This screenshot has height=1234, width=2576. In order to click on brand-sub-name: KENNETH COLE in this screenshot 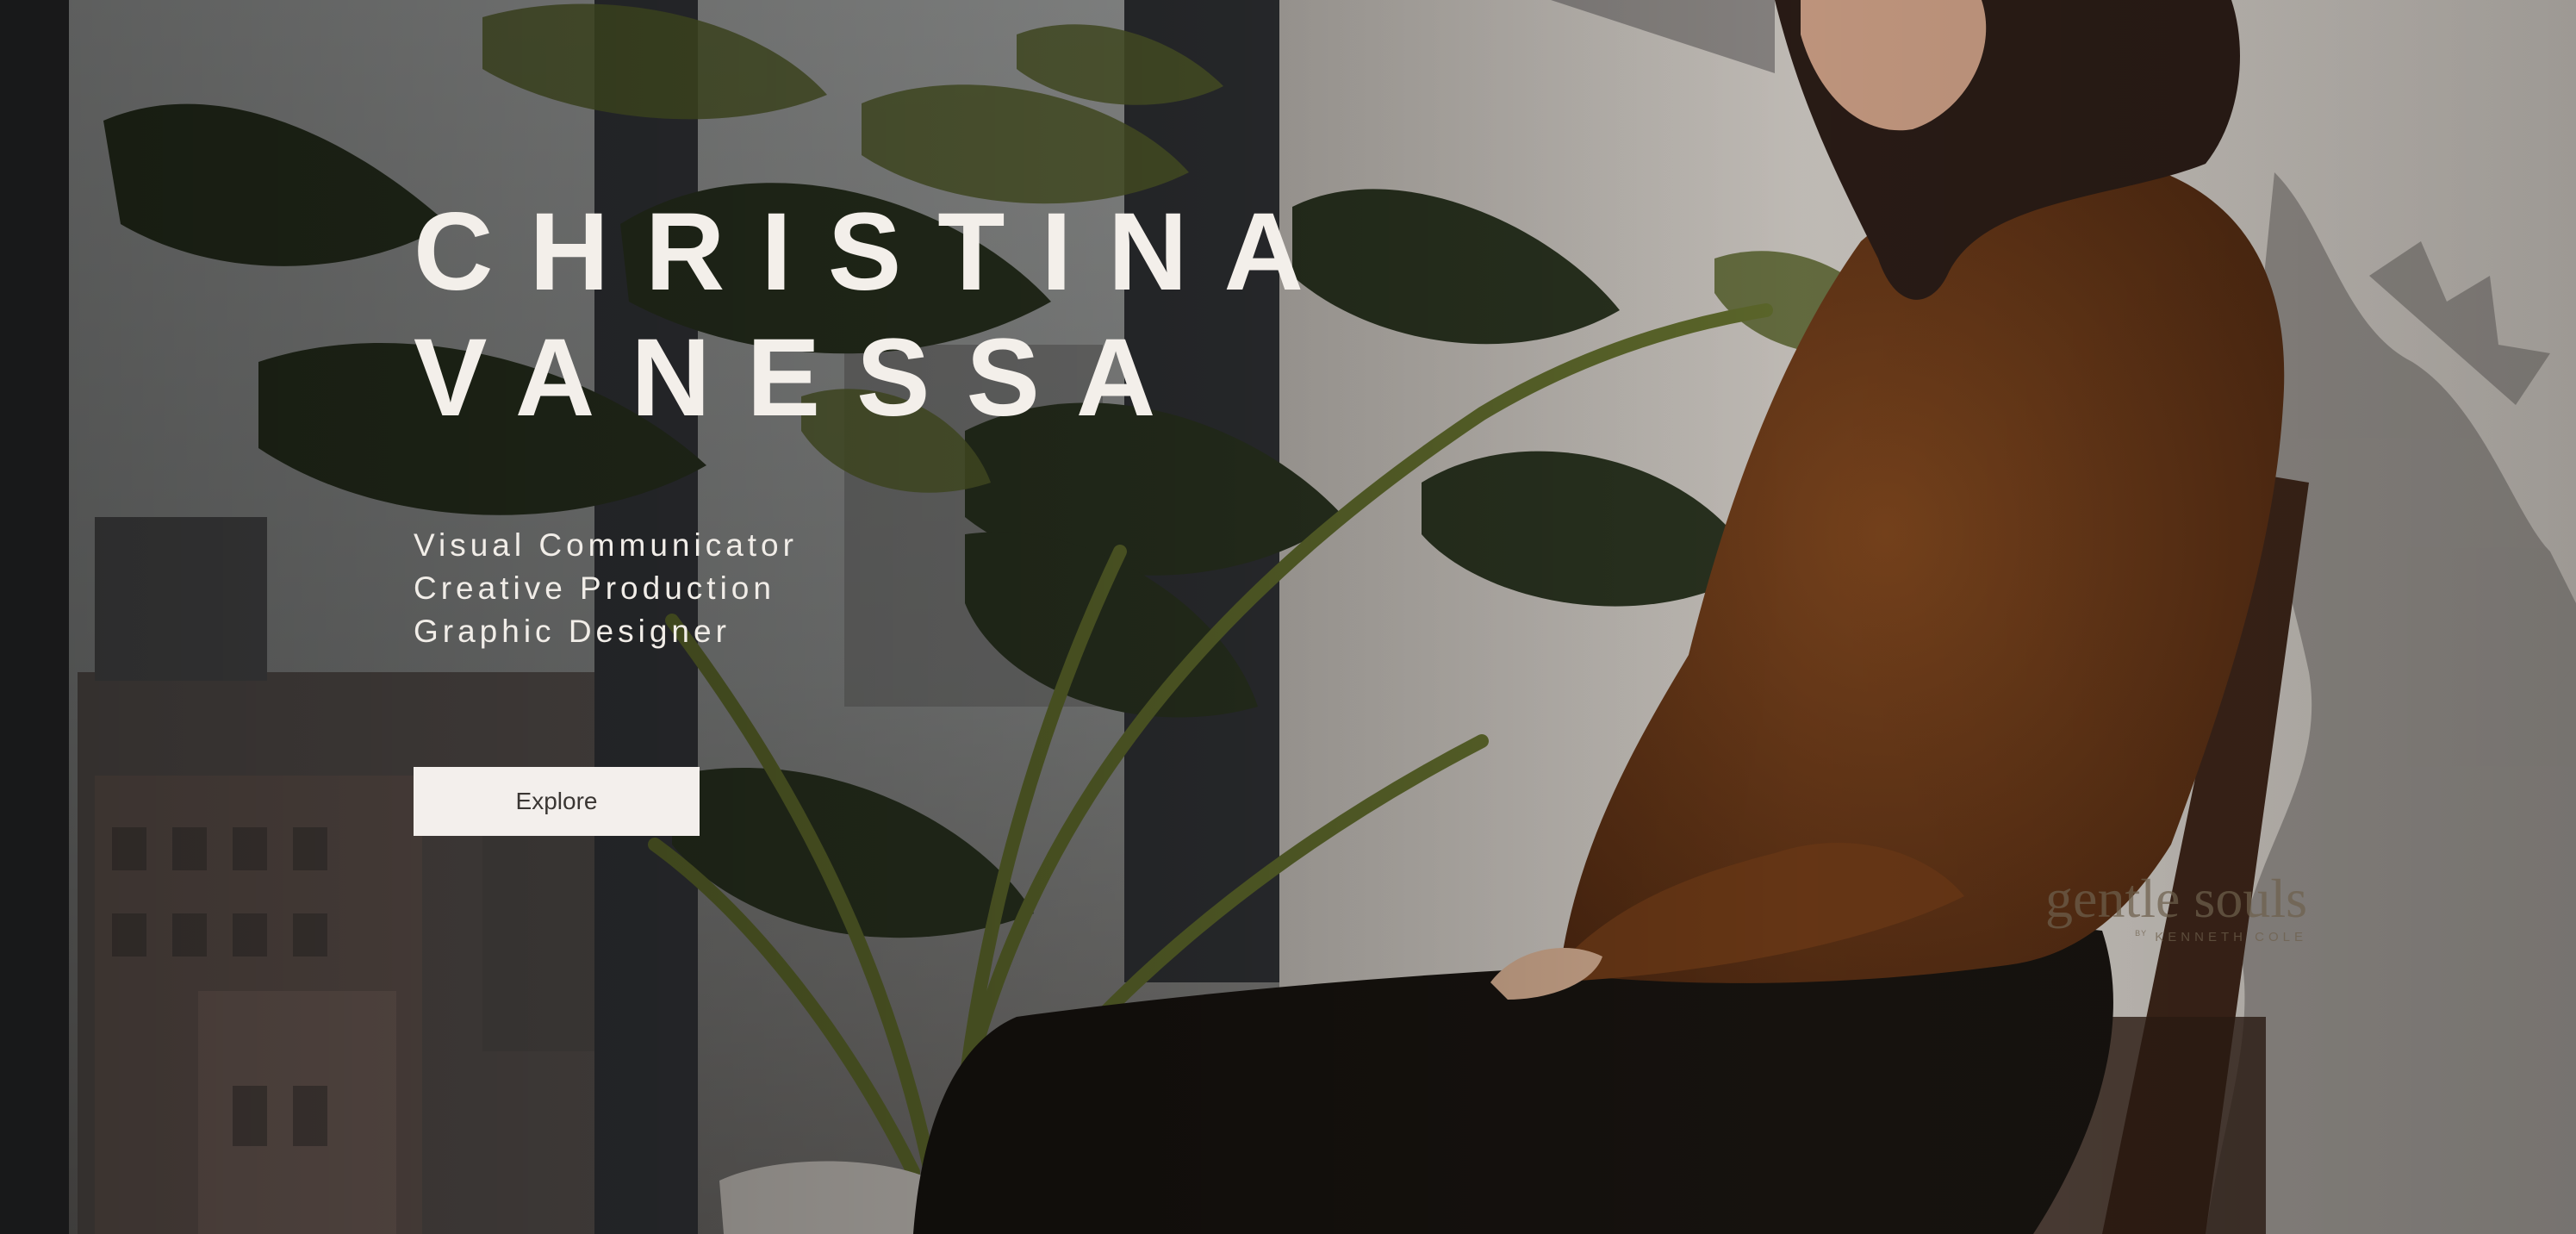, I will do `click(2231, 937)`.